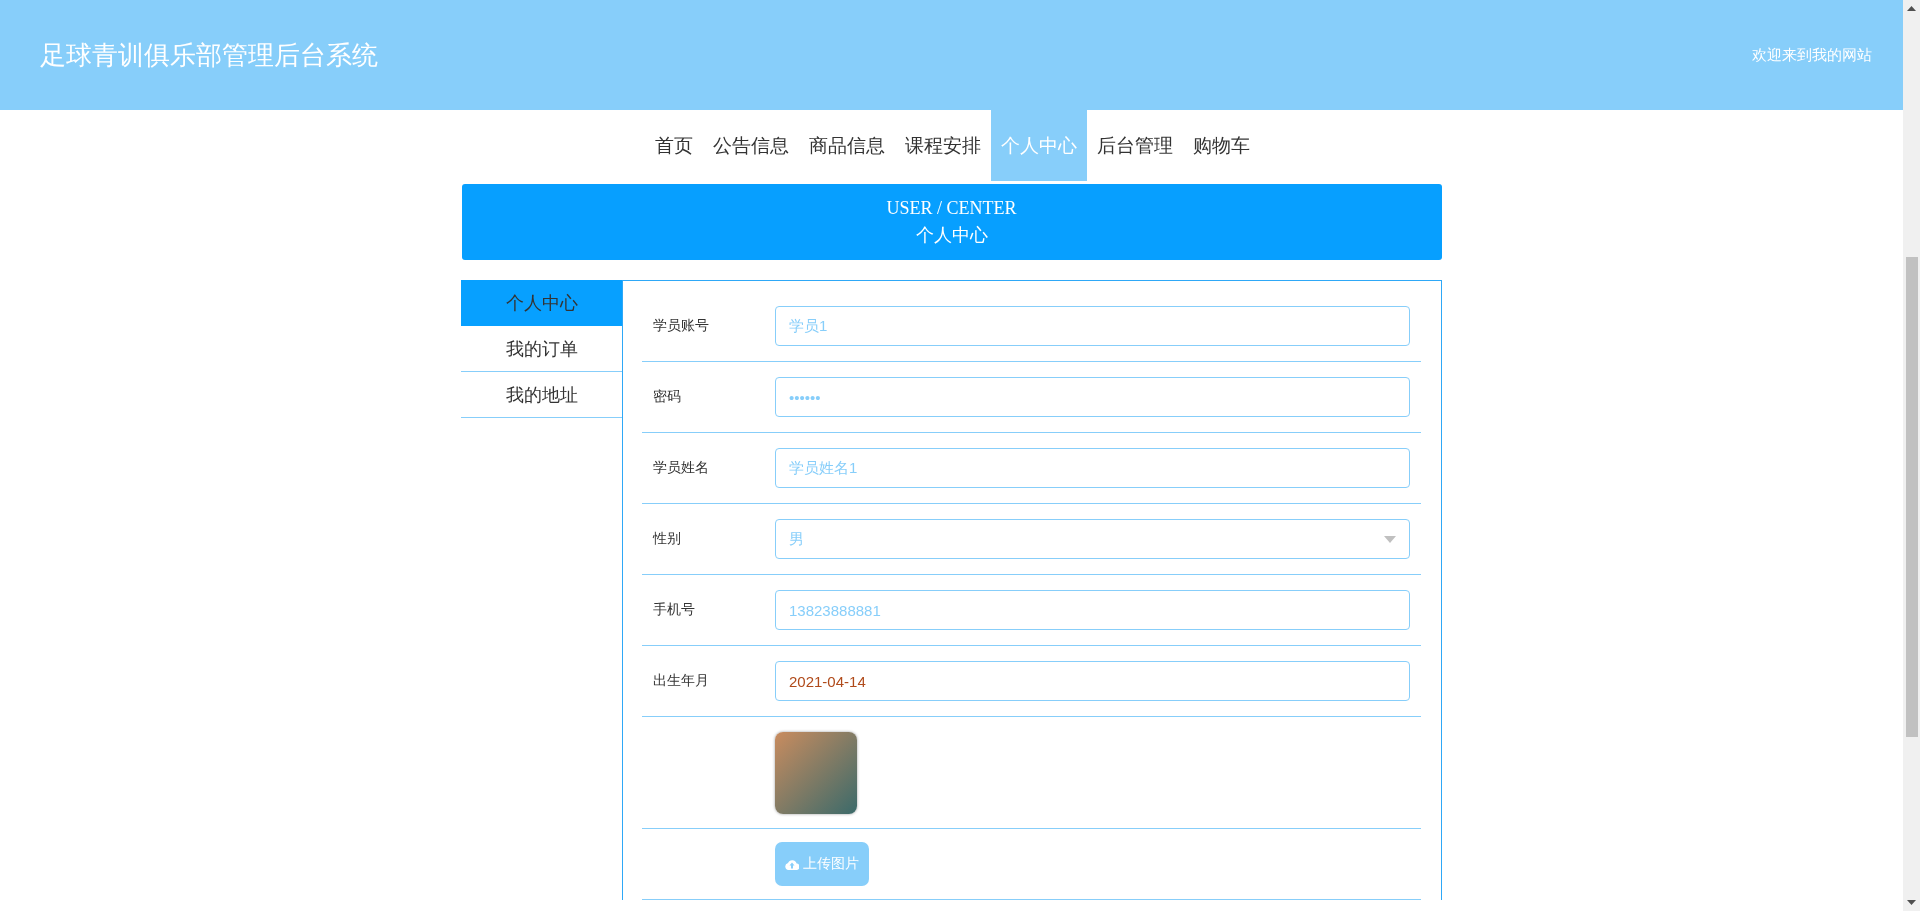  Describe the element at coordinates (1092, 681) in the screenshot. I see `date-field: 2021-04-14` at that location.